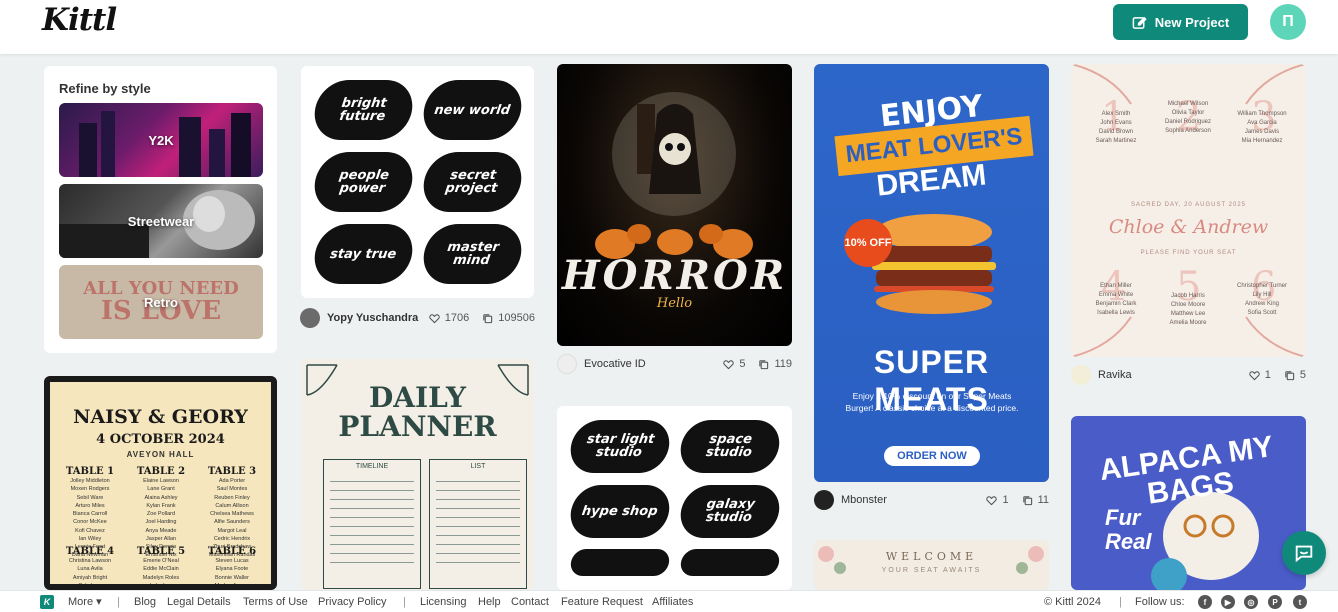  What do you see at coordinates (1128, 530) in the screenshot?
I see `alpaca-fur-real: Fur Real` at bounding box center [1128, 530].